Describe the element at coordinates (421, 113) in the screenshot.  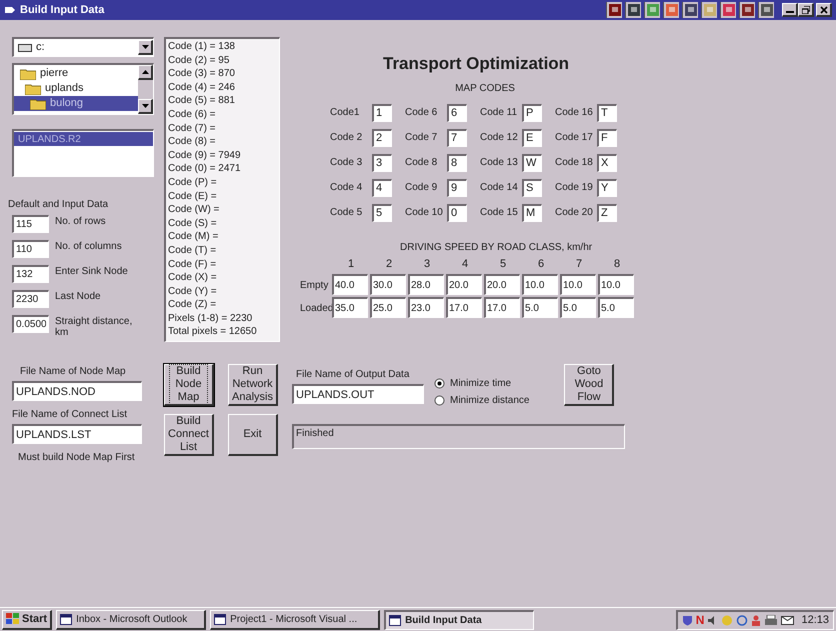
I see `code-label: Code 6` at that location.